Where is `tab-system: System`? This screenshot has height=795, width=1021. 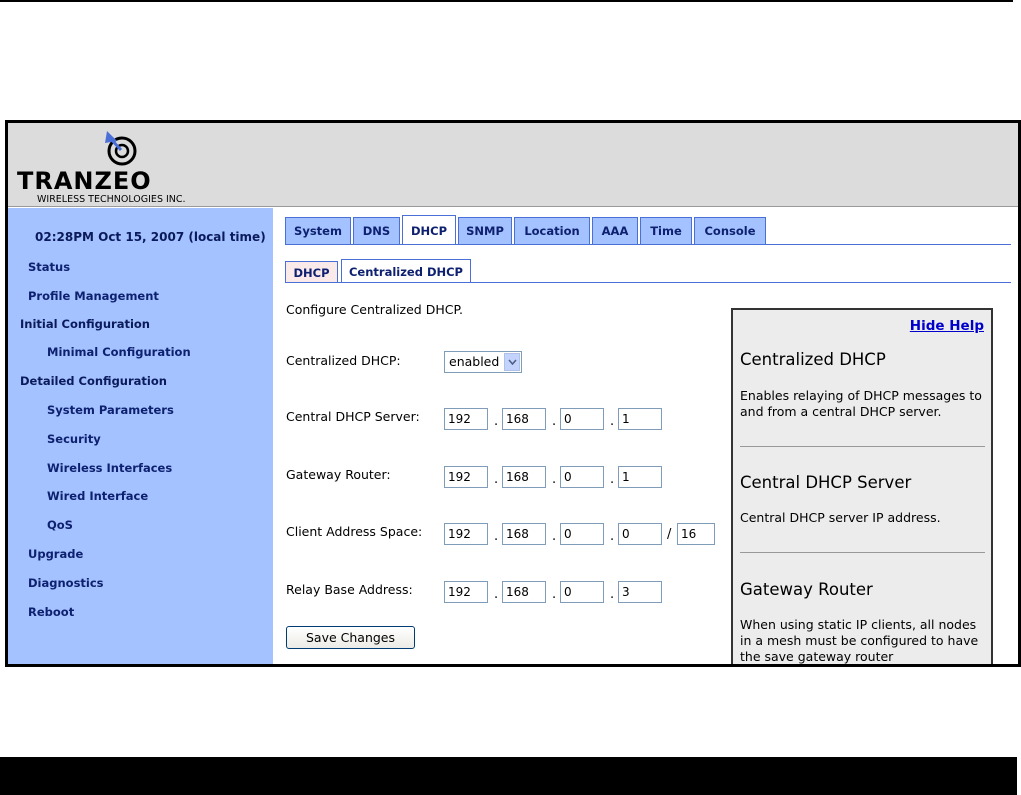
tab-system: System is located at coordinates (318, 230).